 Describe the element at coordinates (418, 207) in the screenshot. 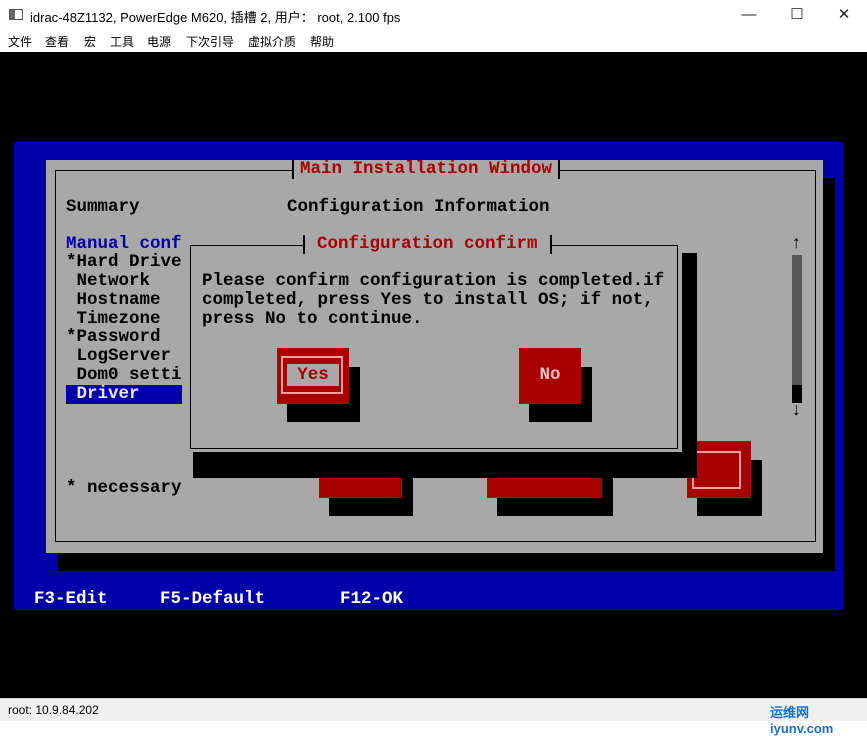

I see `config-info-heading: Configuration Information` at that location.